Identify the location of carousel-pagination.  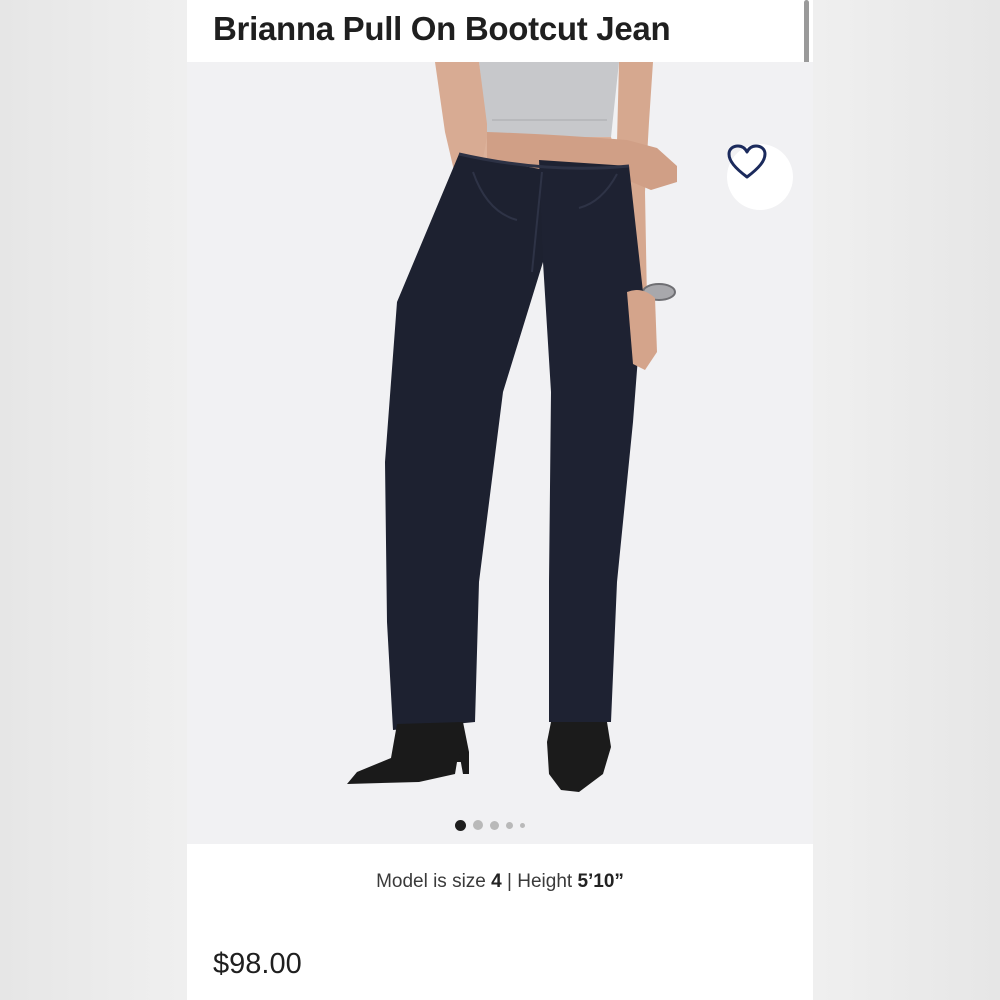
(490, 825).